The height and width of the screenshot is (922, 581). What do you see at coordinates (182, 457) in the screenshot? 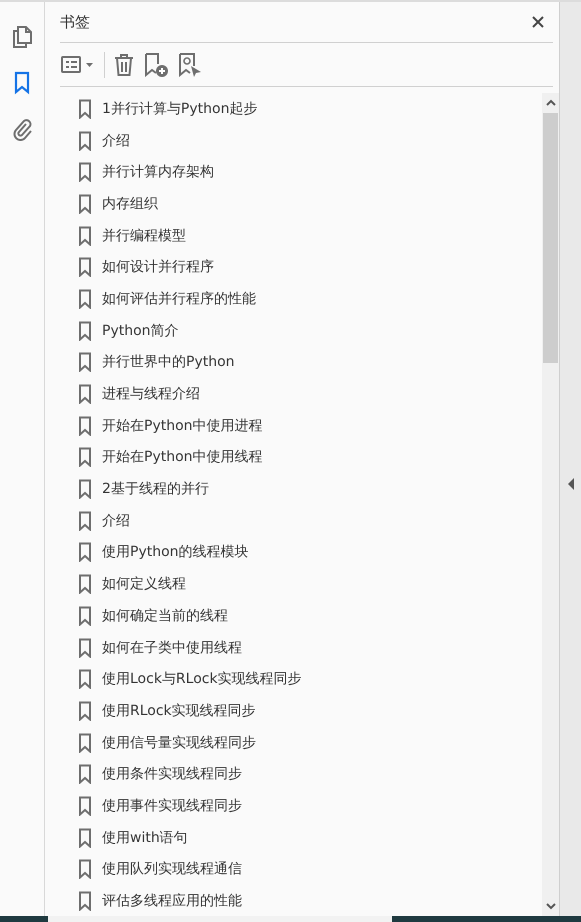
I see `bookmark-label: 开始在Python中使用线程` at bounding box center [182, 457].